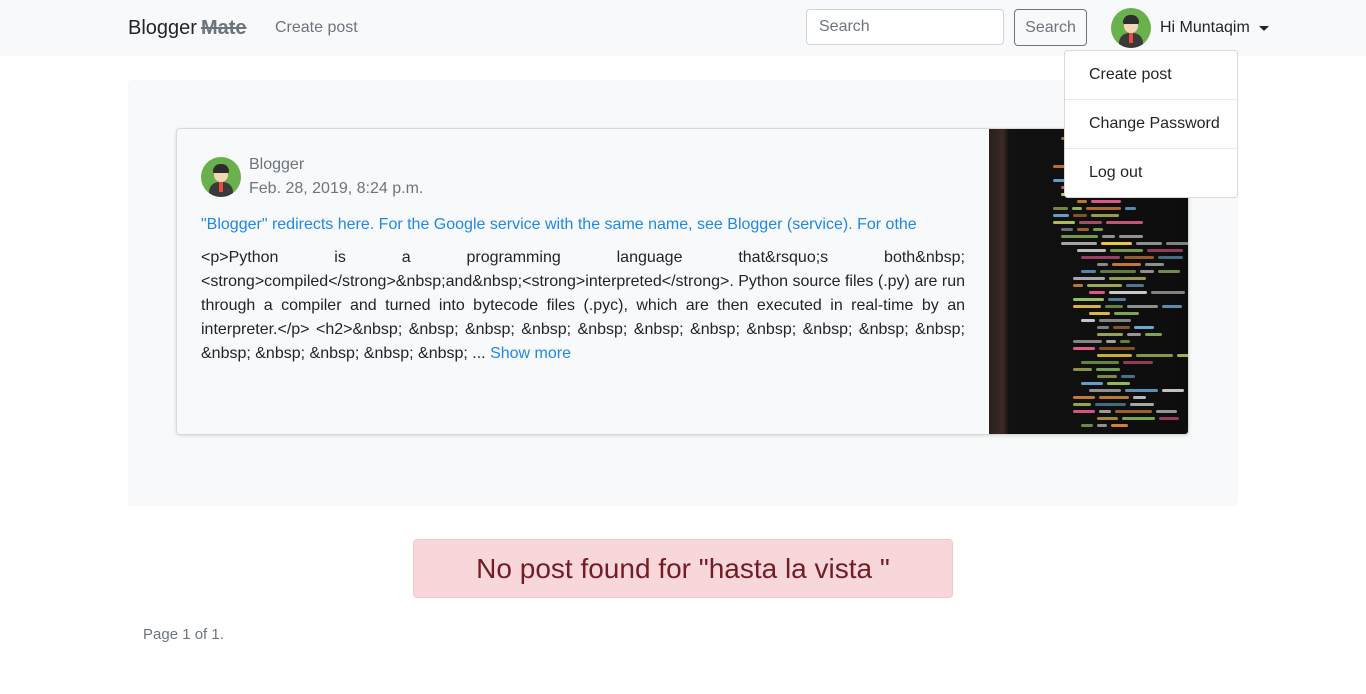  Describe the element at coordinates (905, 27) in the screenshot. I see `search-input` at that location.